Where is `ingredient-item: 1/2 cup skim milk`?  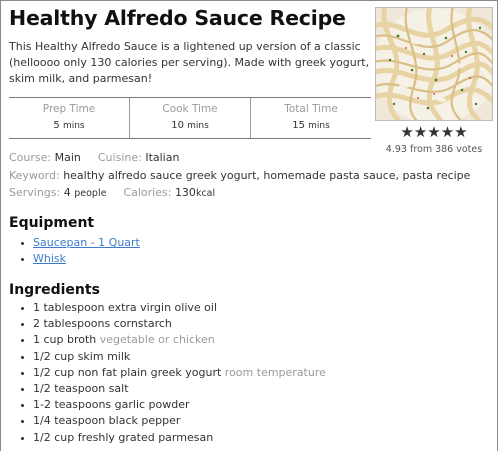 ingredient-item: 1/2 cup skim milk is located at coordinates (179, 357).